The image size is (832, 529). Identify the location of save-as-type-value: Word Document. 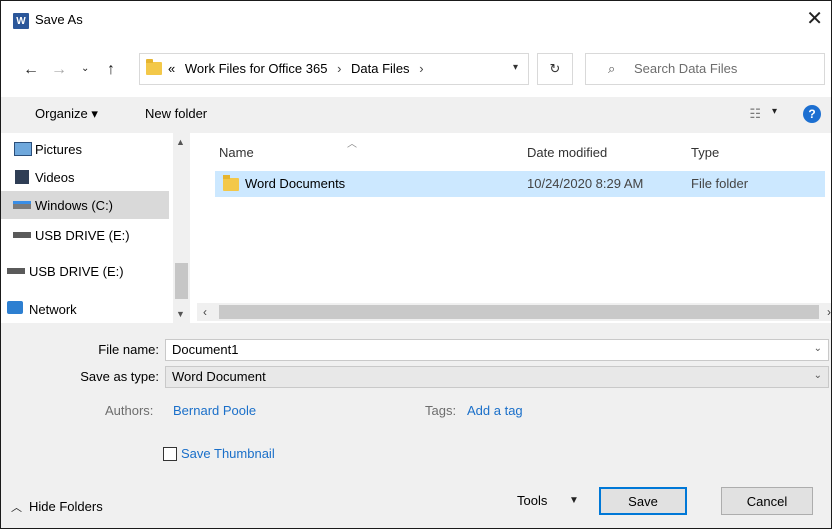
(219, 376).